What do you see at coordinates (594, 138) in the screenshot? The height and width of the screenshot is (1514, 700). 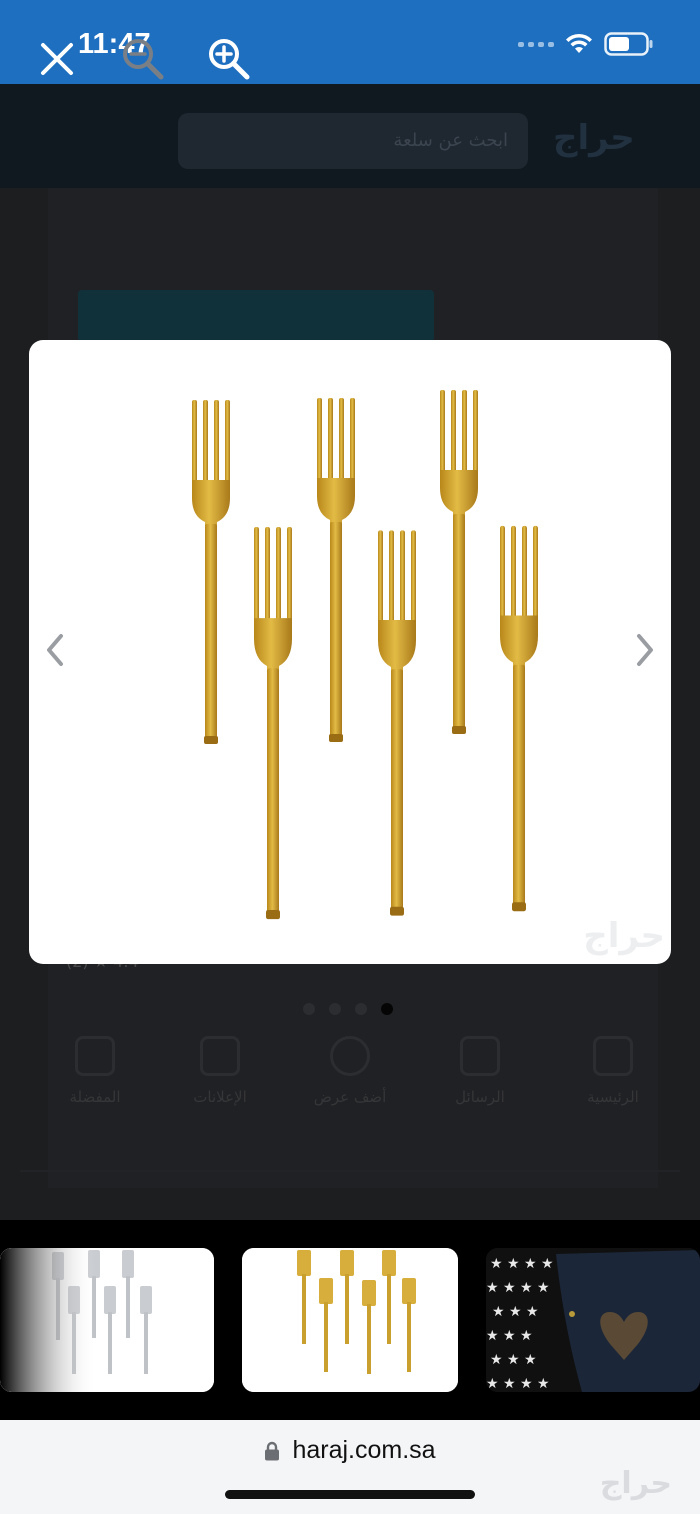 I see `background-logo: حراج` at bounding box center [594, 138].